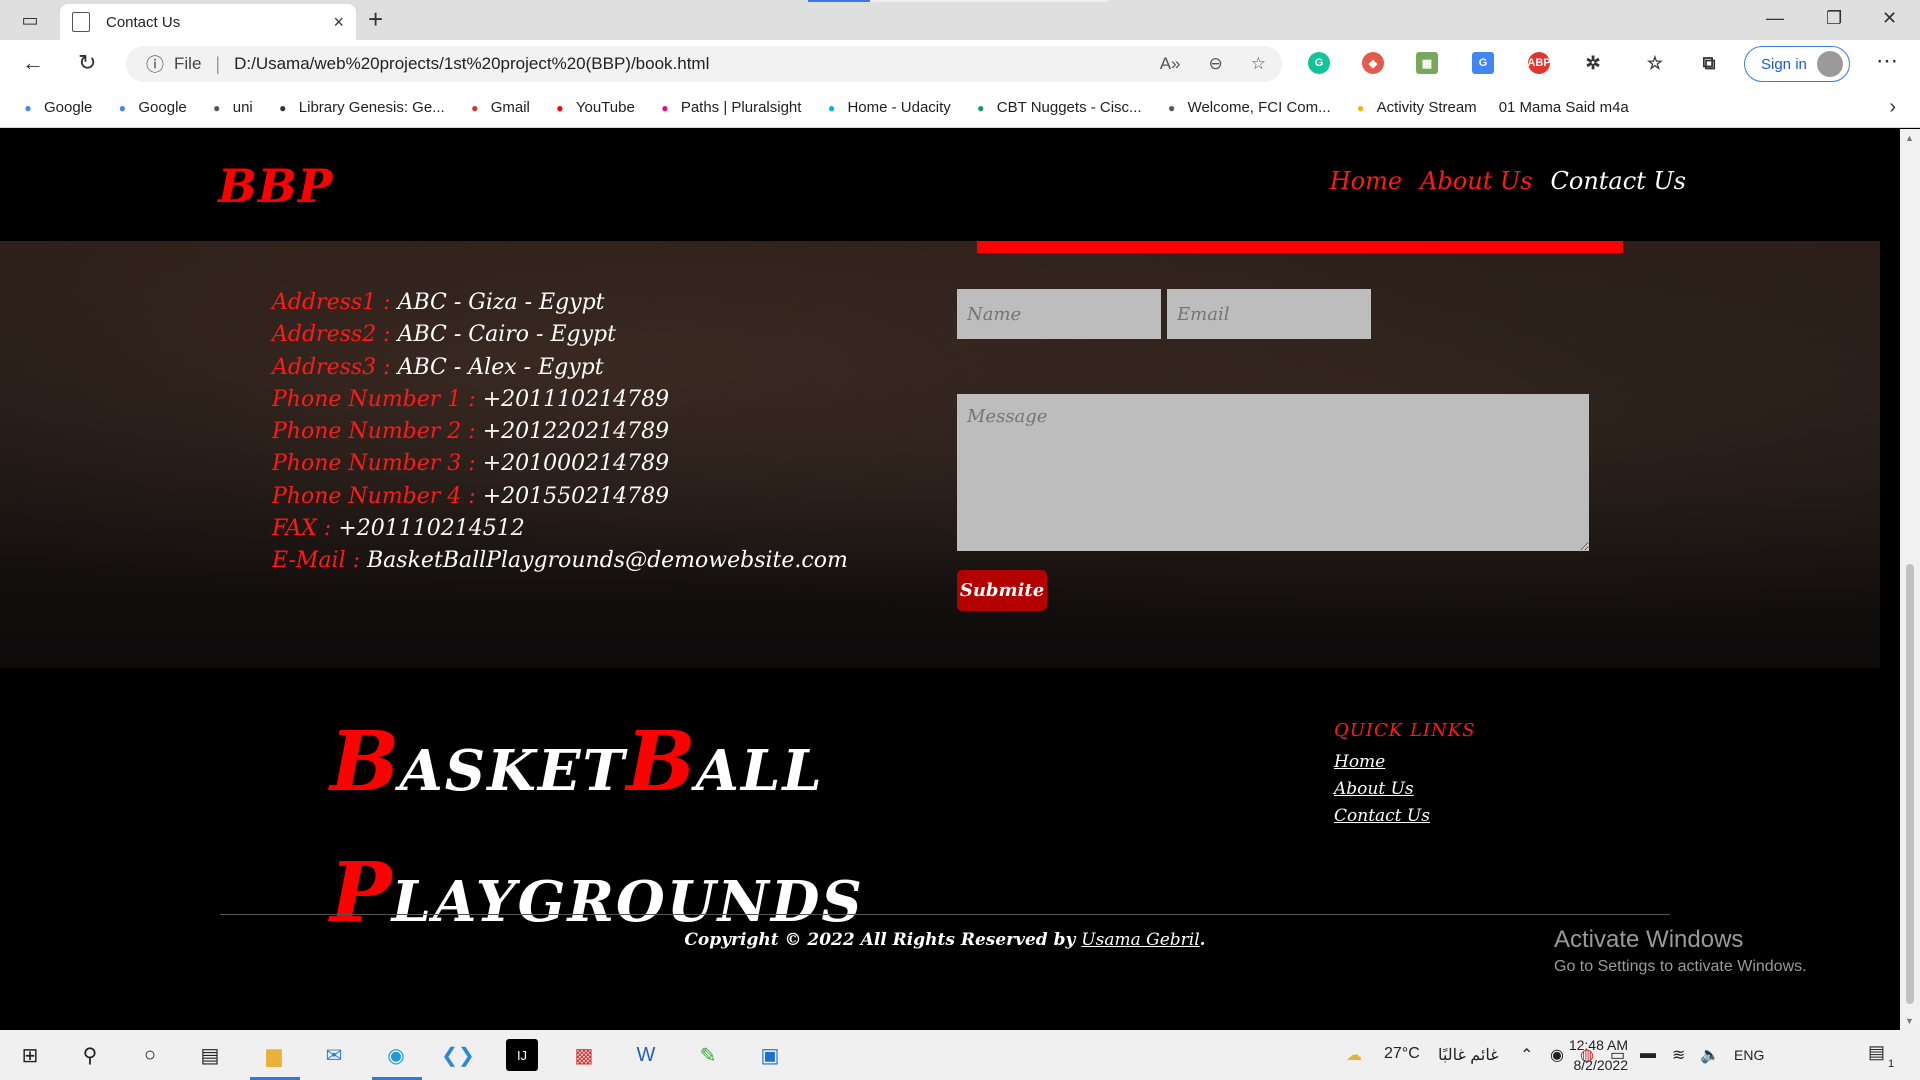 Image resolution: width=1920 pixels, height=1080 pixels. I want to click on search-icon: ⚲, so click(90, 1055).